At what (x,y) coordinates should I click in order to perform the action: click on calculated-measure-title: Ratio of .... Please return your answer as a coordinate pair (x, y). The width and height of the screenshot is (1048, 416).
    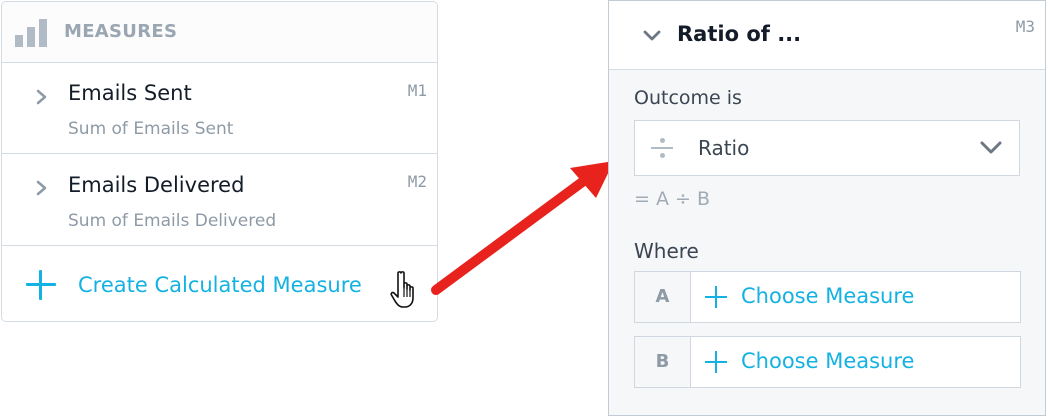
    Looking at the image, I should click on (739, 34).